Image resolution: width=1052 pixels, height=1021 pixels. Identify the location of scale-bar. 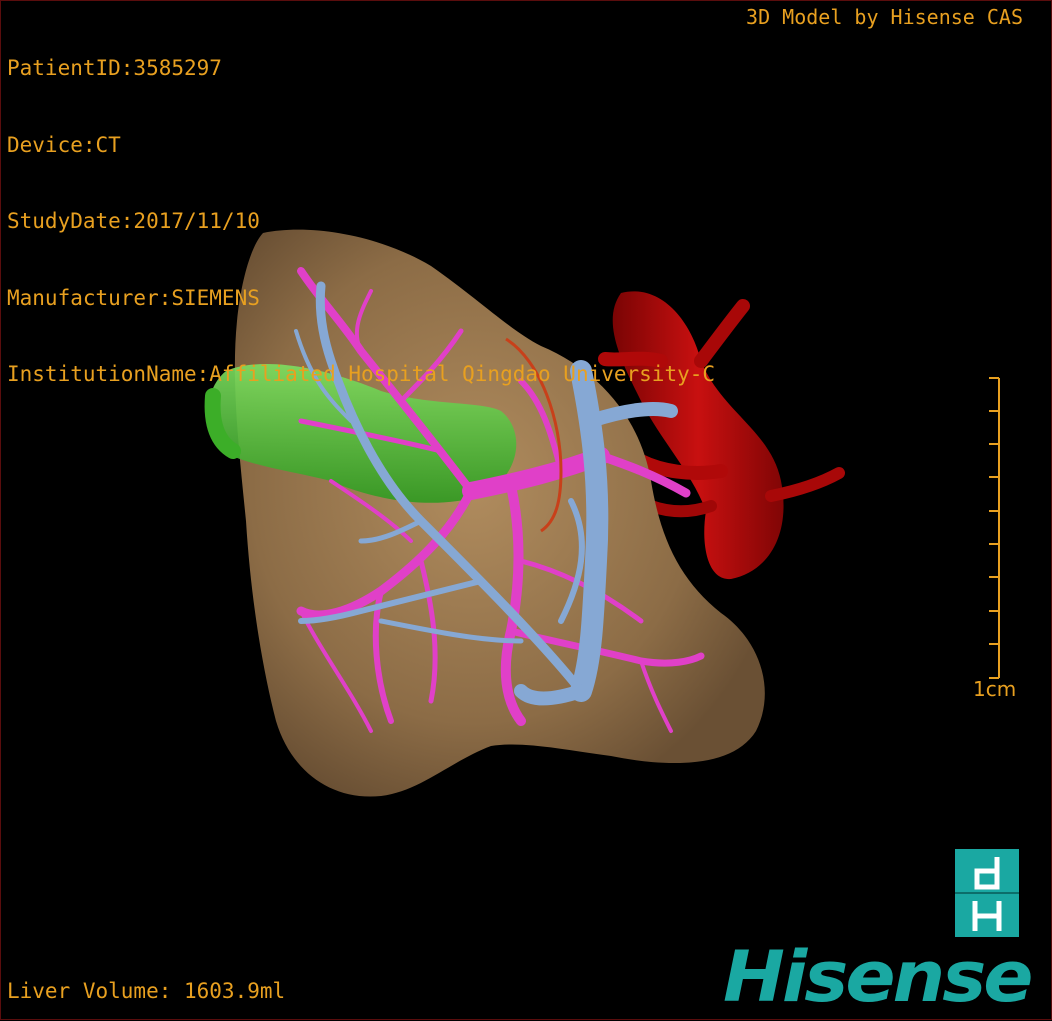
(994, 528).